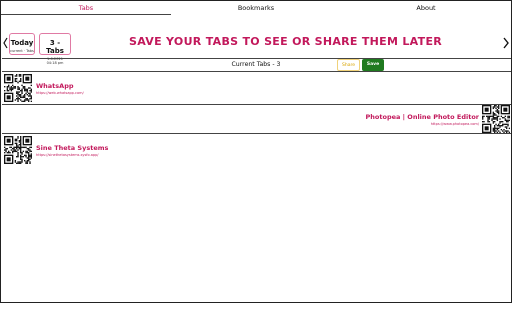 This screenshot has height=320, width=512. What do you see at coordinates (422, 117) in the screenshot?
I see `entry-title: Photopea | Online Photo Editor` at bounding box center [422, 117].